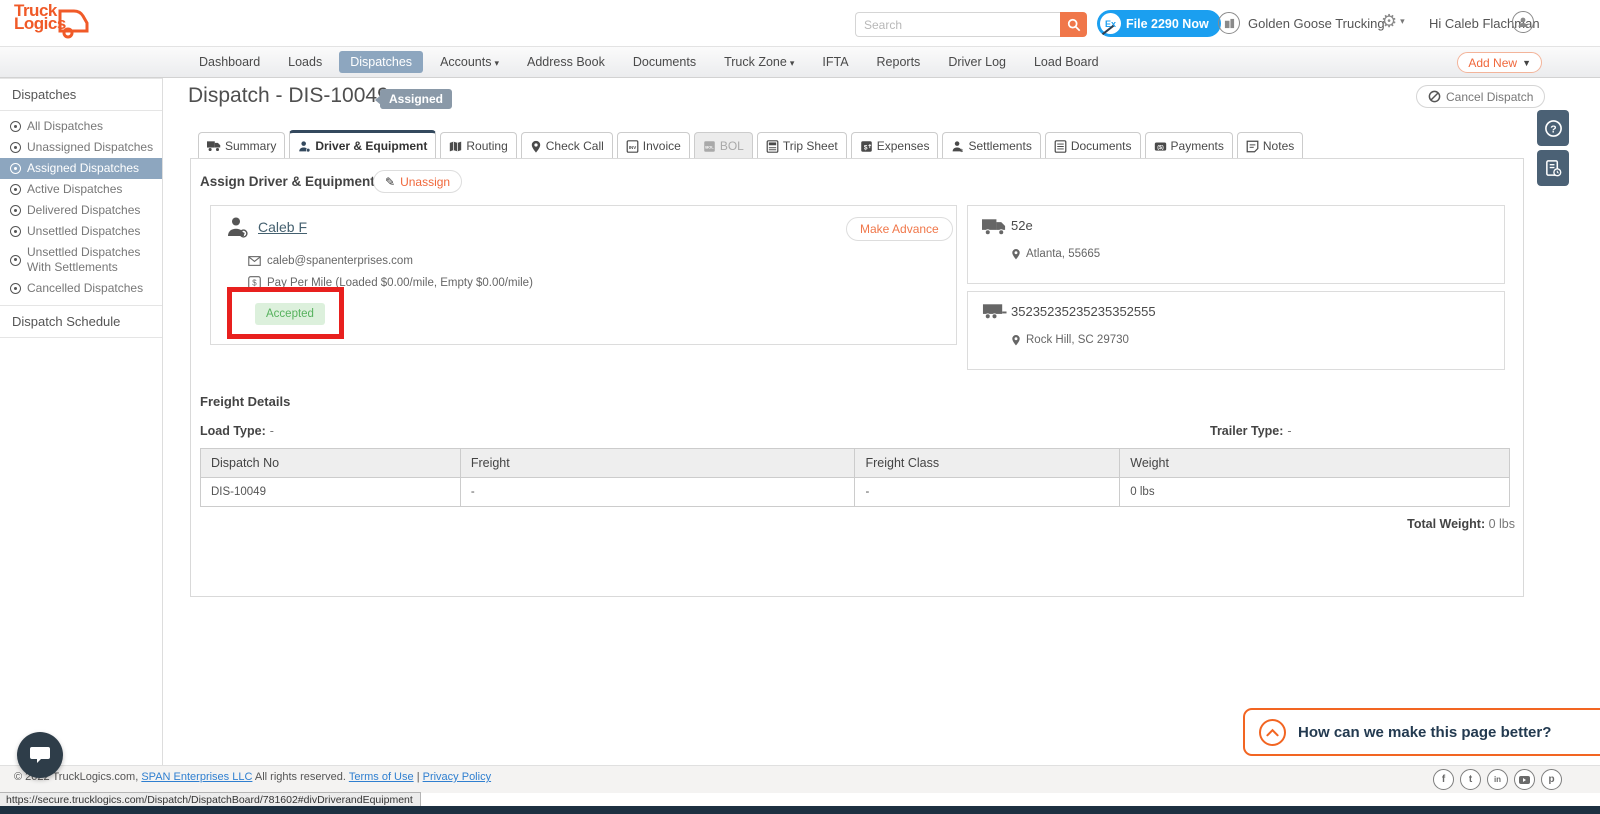 The width and height of the screenshot is (1600, 814). Describe the element at coordinates (81, 321) in the screenshot. I see `sidebar-section-dispatch-schedule: Dispatch Schedule` at that location.